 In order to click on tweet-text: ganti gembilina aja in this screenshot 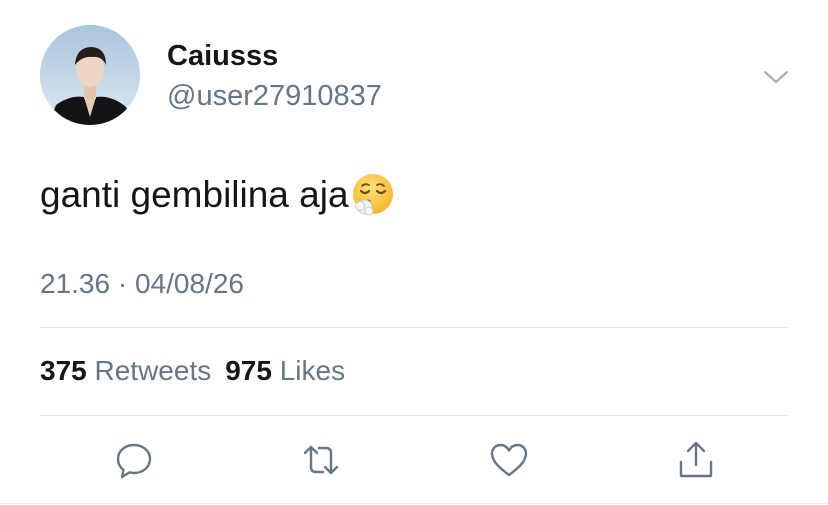, I will do `click(218, 195)`.